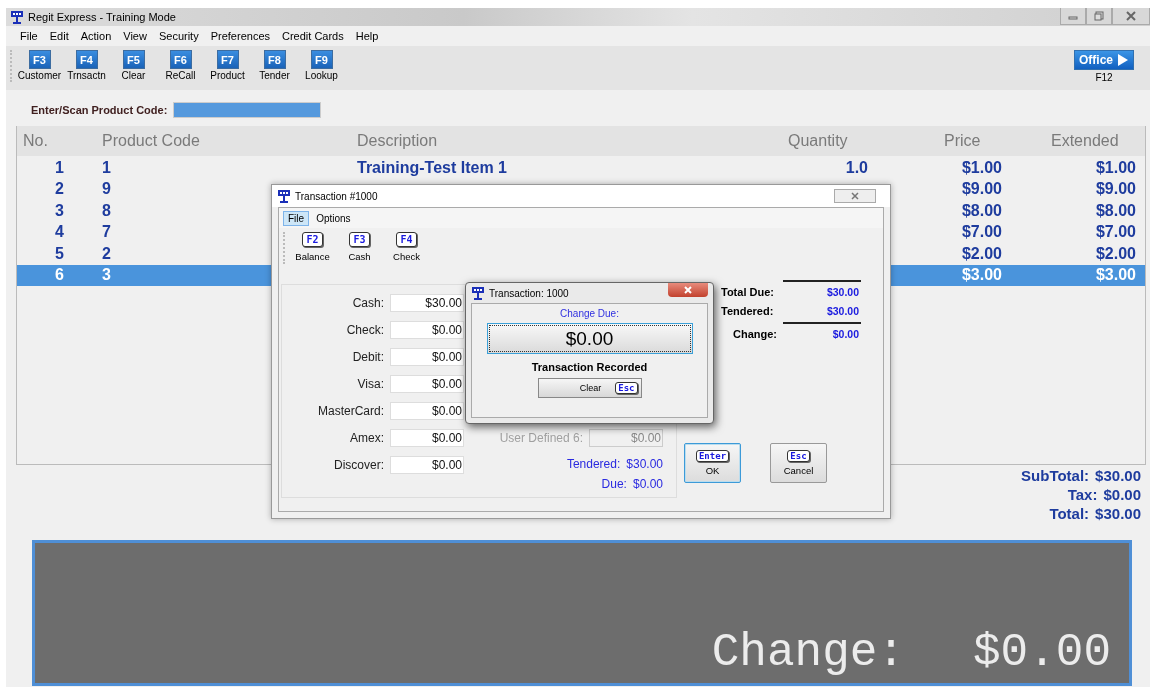  What do you see at coordinates (1073, 16) in the screenshot?
I see `minimize-button` at bounding box center [1073, 16].